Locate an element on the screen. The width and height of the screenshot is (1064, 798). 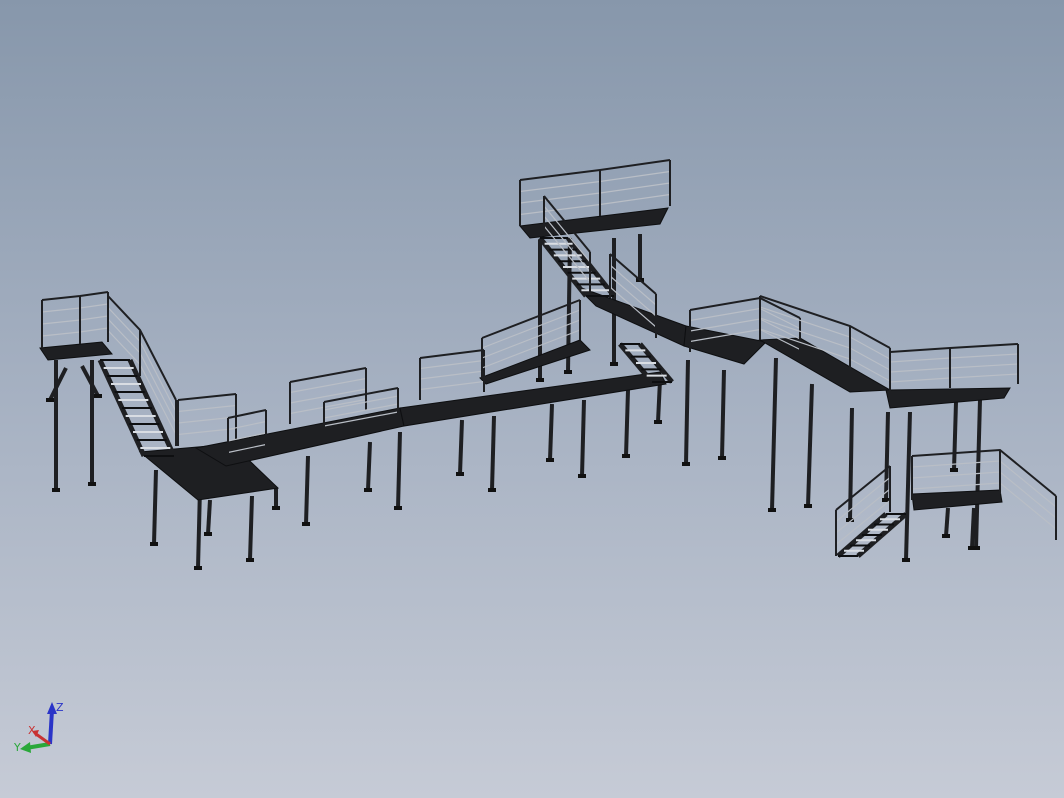
right-stair-rail-mid-rail is located at coordinates (863, 511).